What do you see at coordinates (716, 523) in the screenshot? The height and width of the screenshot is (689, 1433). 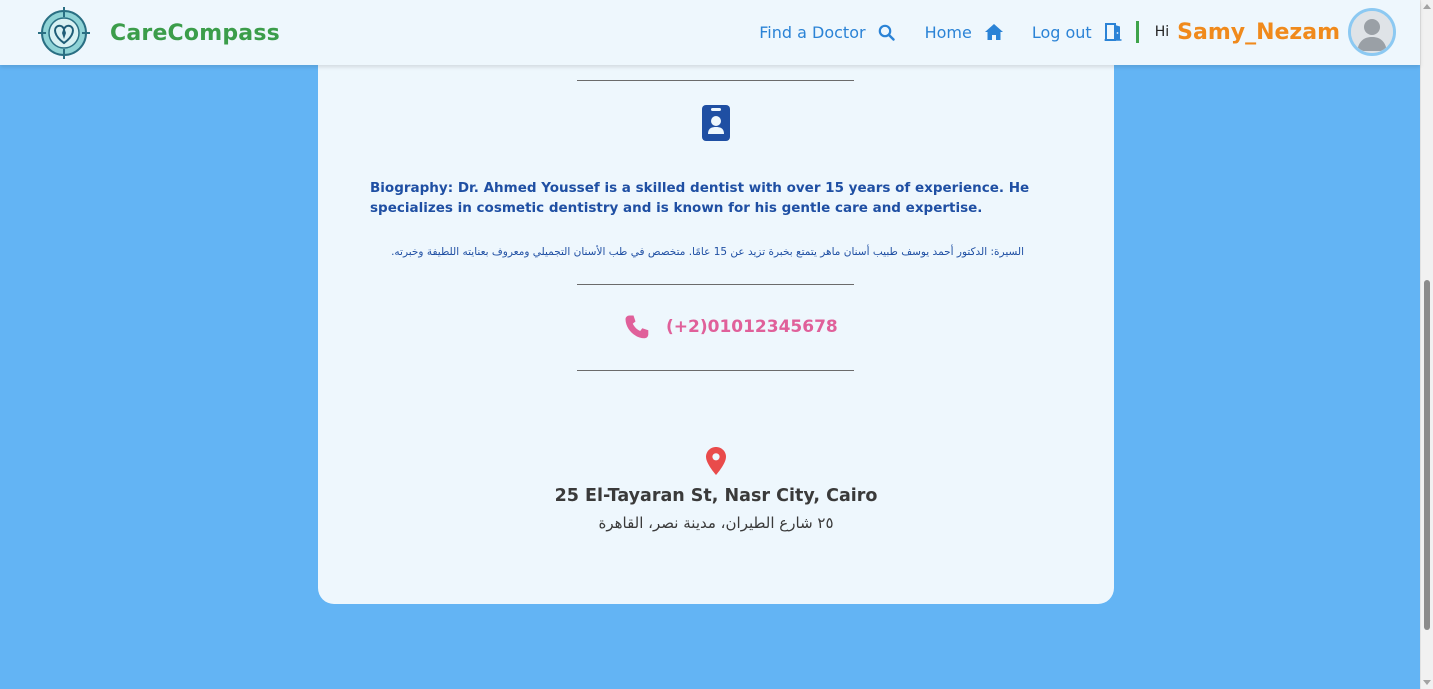 I see `address-arabic: ٢٥ شارع الطيران، مدينة نصر، القاهرة` at bounding box center [716, 523].